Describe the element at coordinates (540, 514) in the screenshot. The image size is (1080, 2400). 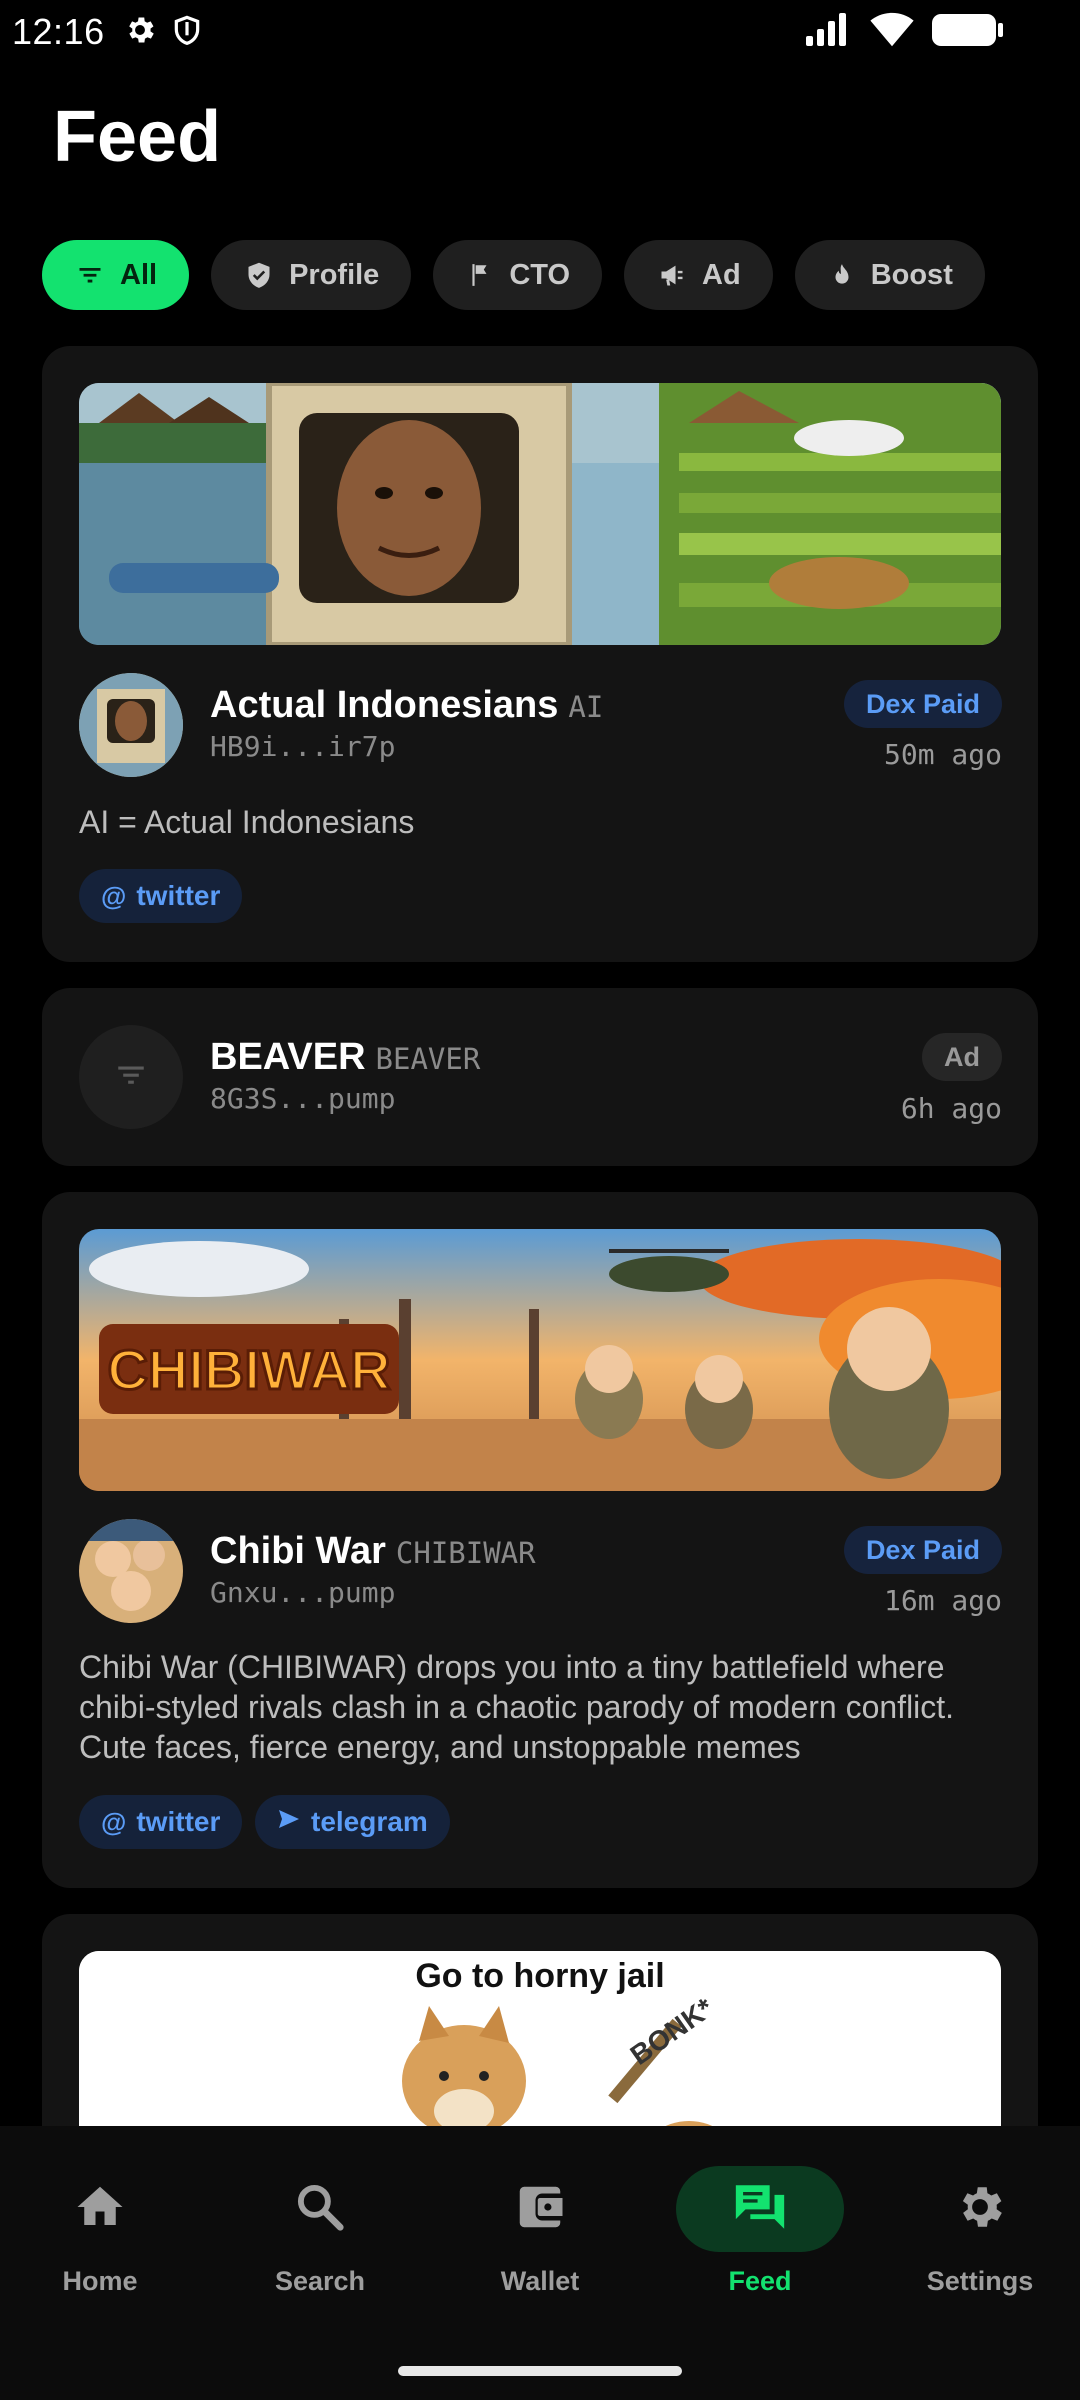
I see `card-banner-image` at that location.